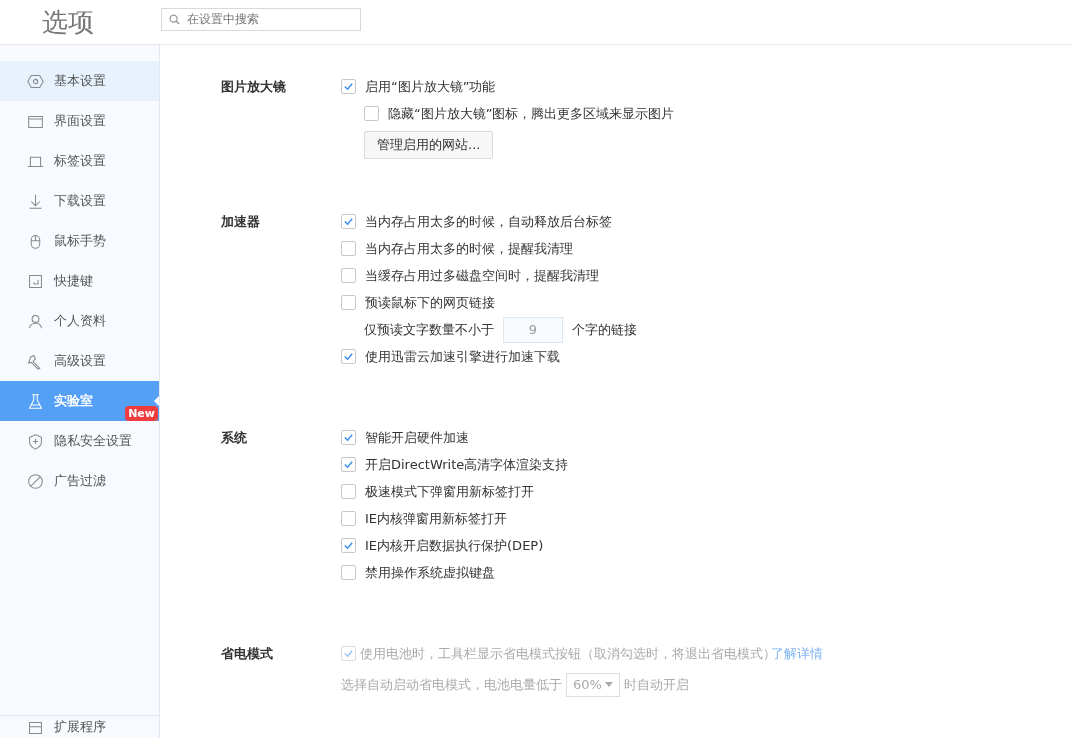  Describe the element at coordinates (79, 81) in the screenshot. I see `sidebar-item: 基本设置` at that location.